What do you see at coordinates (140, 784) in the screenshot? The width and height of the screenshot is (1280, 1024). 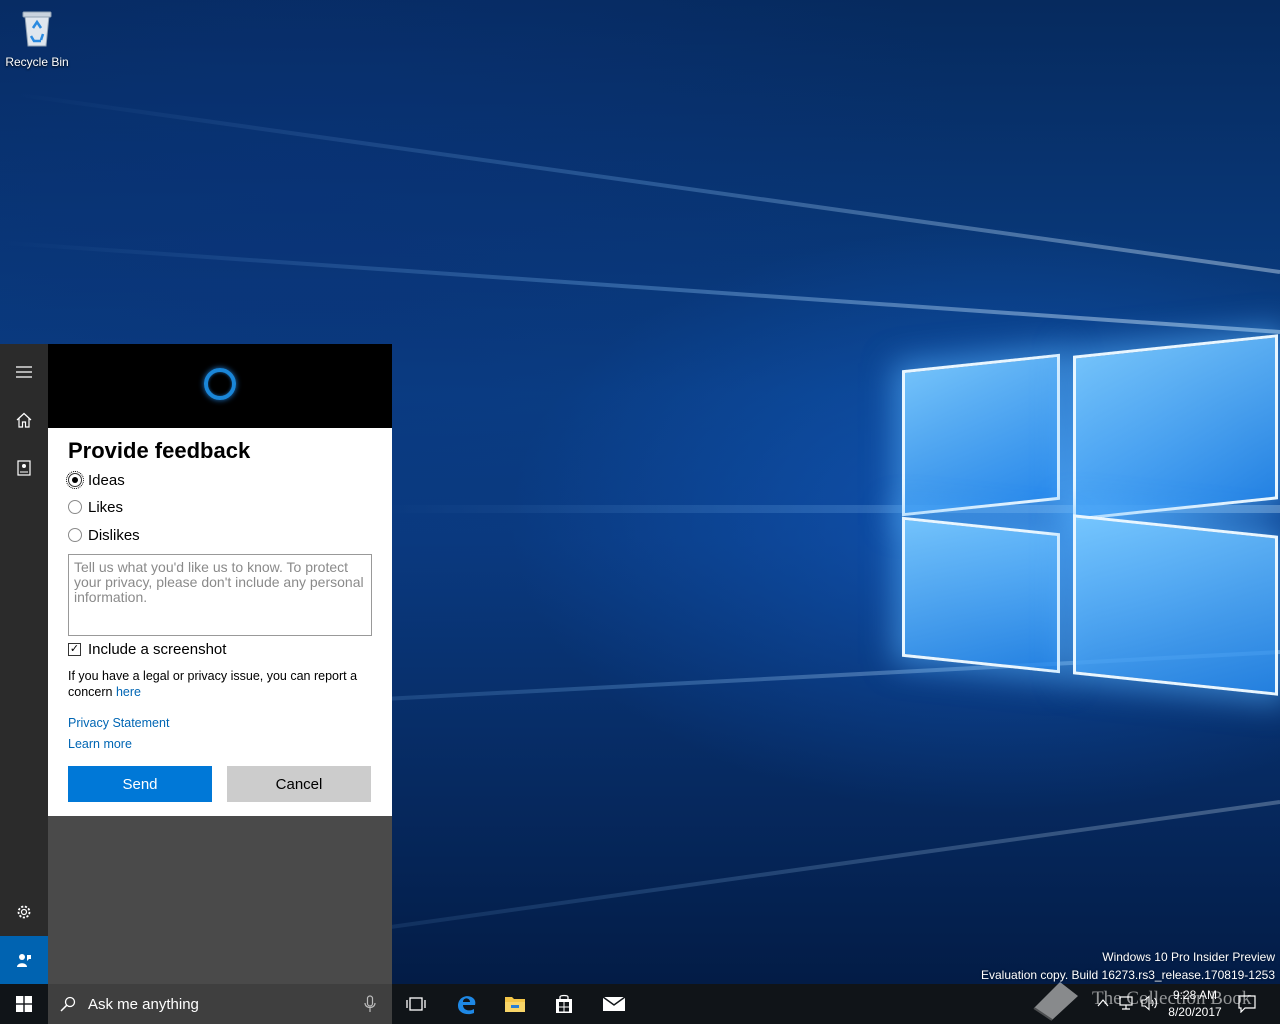 I see `send-button: Send` at bounding box center [140, 784].